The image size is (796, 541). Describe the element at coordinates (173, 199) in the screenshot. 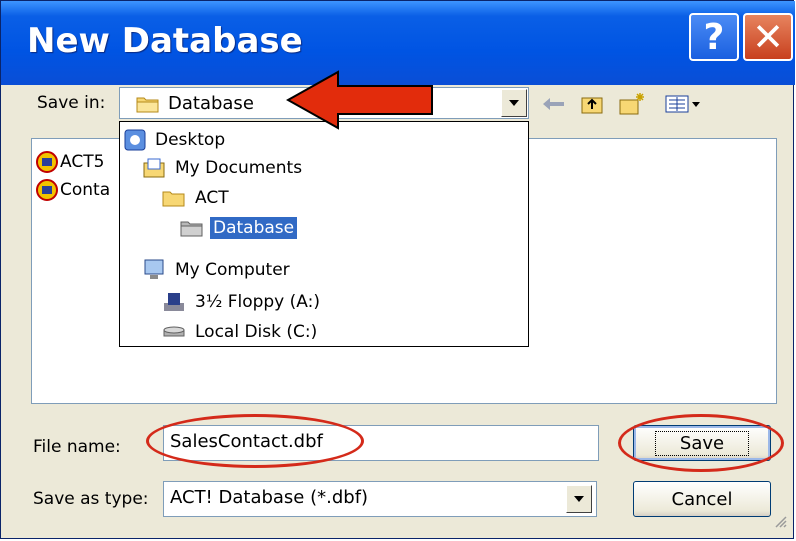

I see `folder-icon` at that location.